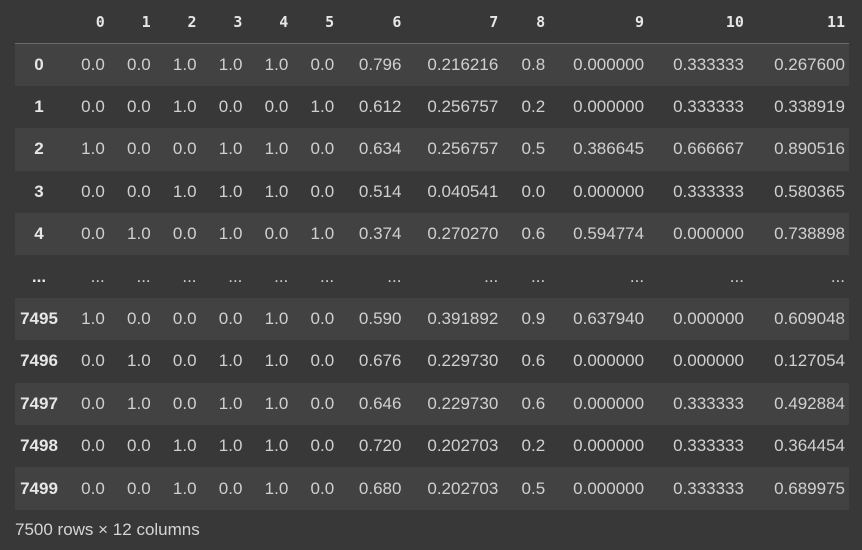  Describe the element at coordinates (533, 64) in the screenshot. I see `table-cell: 0.8` at that location.